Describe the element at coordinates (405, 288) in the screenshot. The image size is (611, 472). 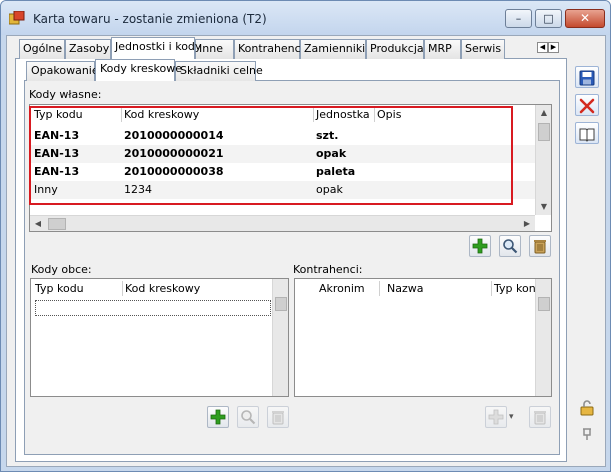
I see `col-nazwa: Nazwa` at that location.